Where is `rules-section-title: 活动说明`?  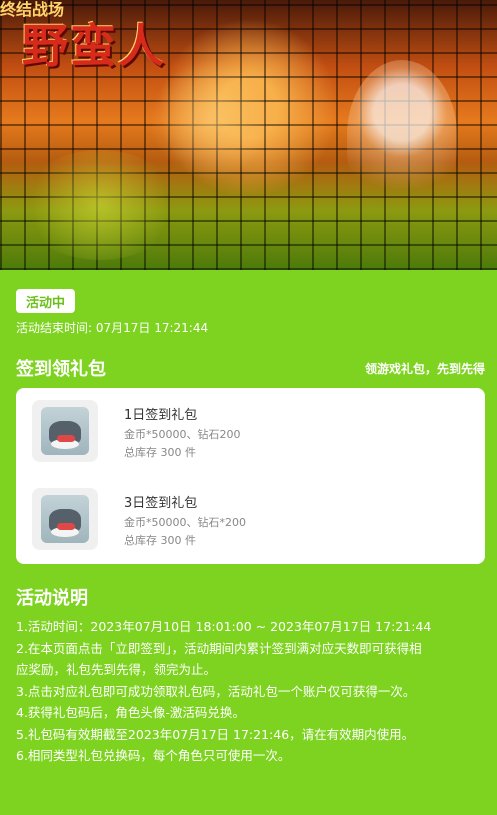
rules-section-title: 活动说明 is located at coordinates (52, 598).